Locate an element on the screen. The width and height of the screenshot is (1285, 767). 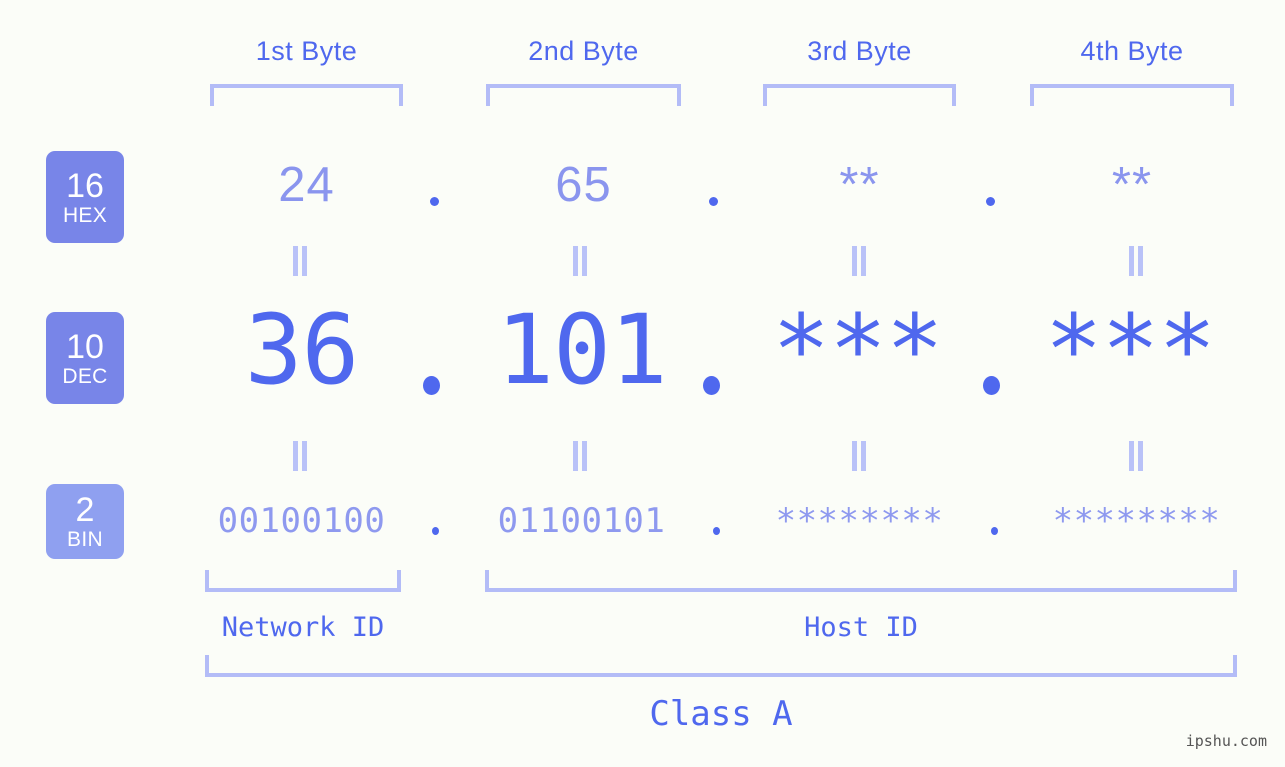
network-id-bracket is located at coordinates (303, 581).